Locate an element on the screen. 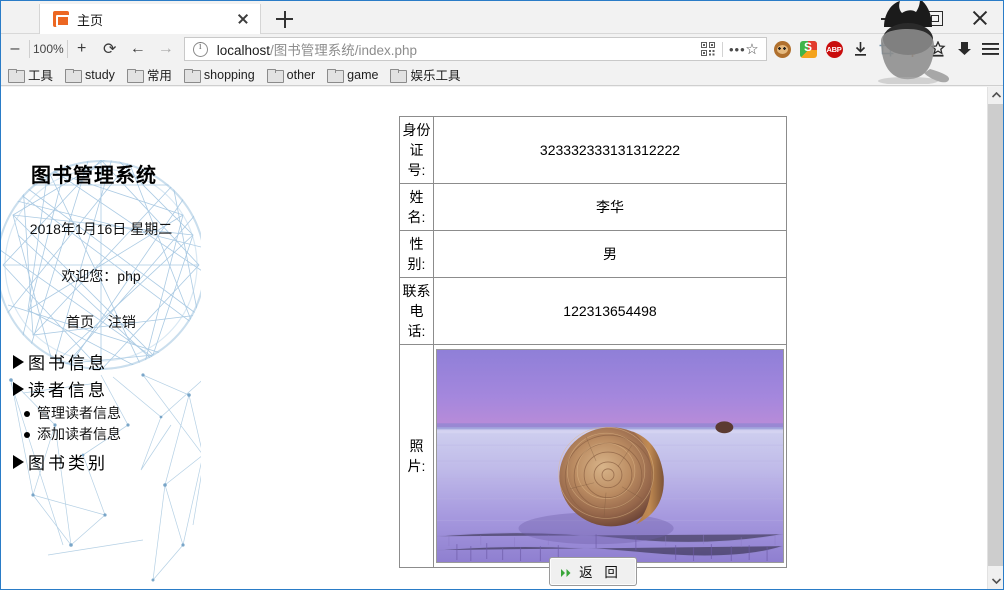 This screenshot has height=590, width=1004. zoom-out-button: – is located at coordinates (15, 49).